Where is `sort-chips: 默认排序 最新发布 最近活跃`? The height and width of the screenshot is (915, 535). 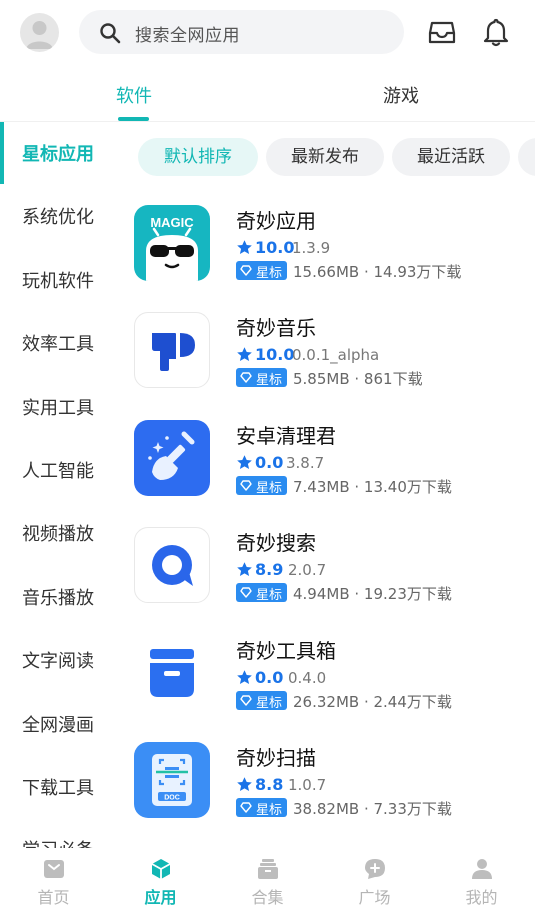 sort-chips: 默认排序 最新发布 最近活跃 is located at coordinates (336, 157).